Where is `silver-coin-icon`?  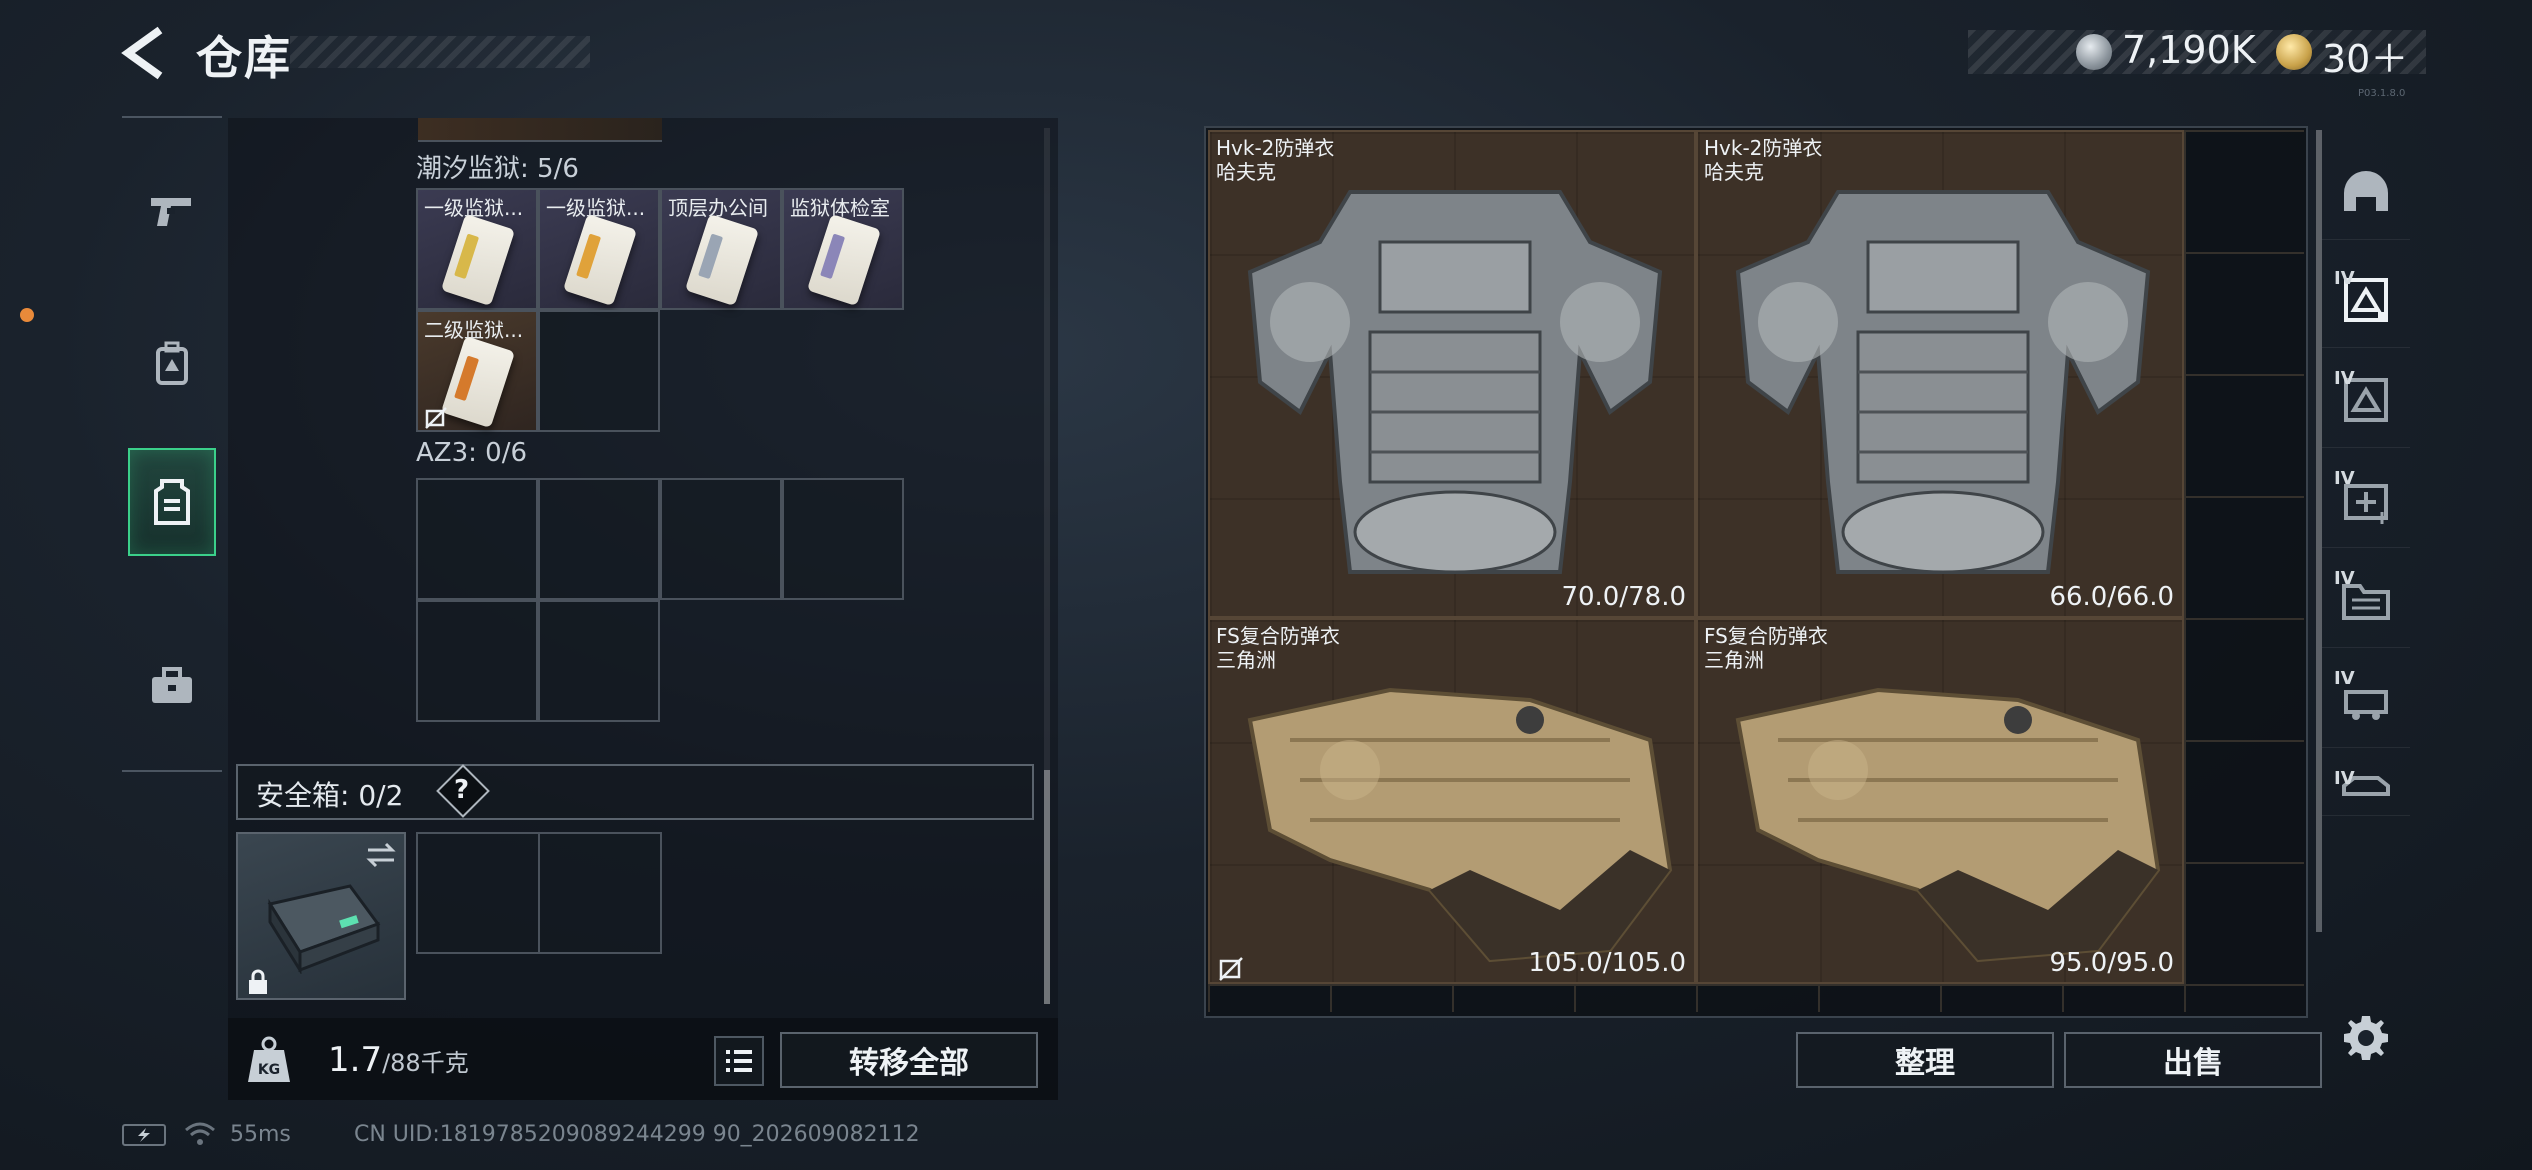 silver-coin-icon is located at coordinates (2094, 52).